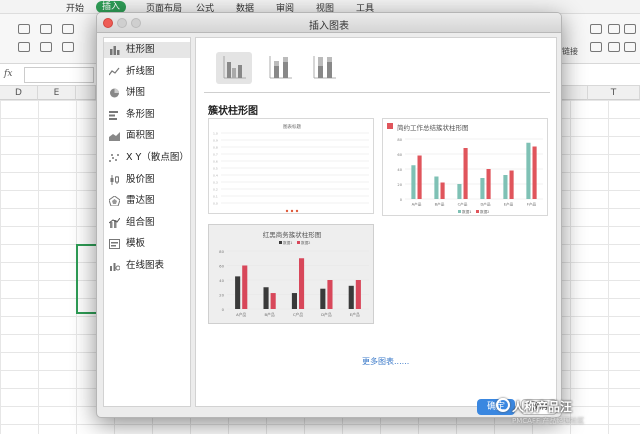 Image resolution: width=640 pixels, height=434 pixels. I want to click on dialog-title: 插入图表, so click(329, 26).